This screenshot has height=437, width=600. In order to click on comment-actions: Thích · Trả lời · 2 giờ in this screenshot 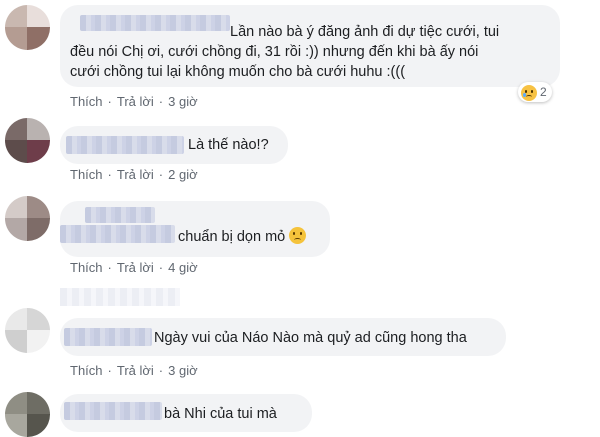, I will do `click(134, 174)`.